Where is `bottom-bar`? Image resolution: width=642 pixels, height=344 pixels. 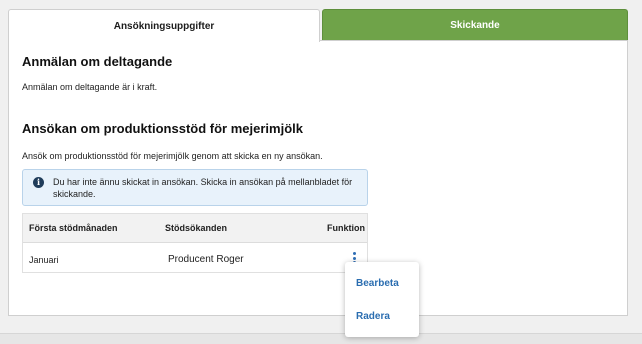
bottom-bar is located at coordinates (321, 338).